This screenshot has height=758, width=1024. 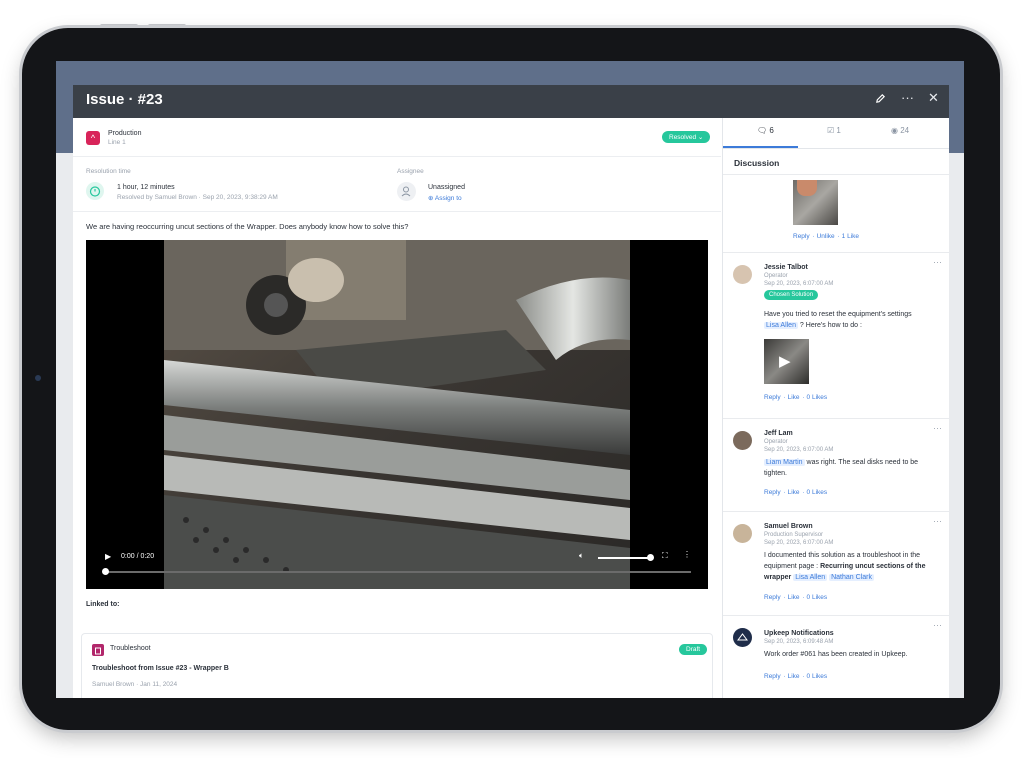 I want to click on assignee-value: Unassigned, so click(x=446, y=187).